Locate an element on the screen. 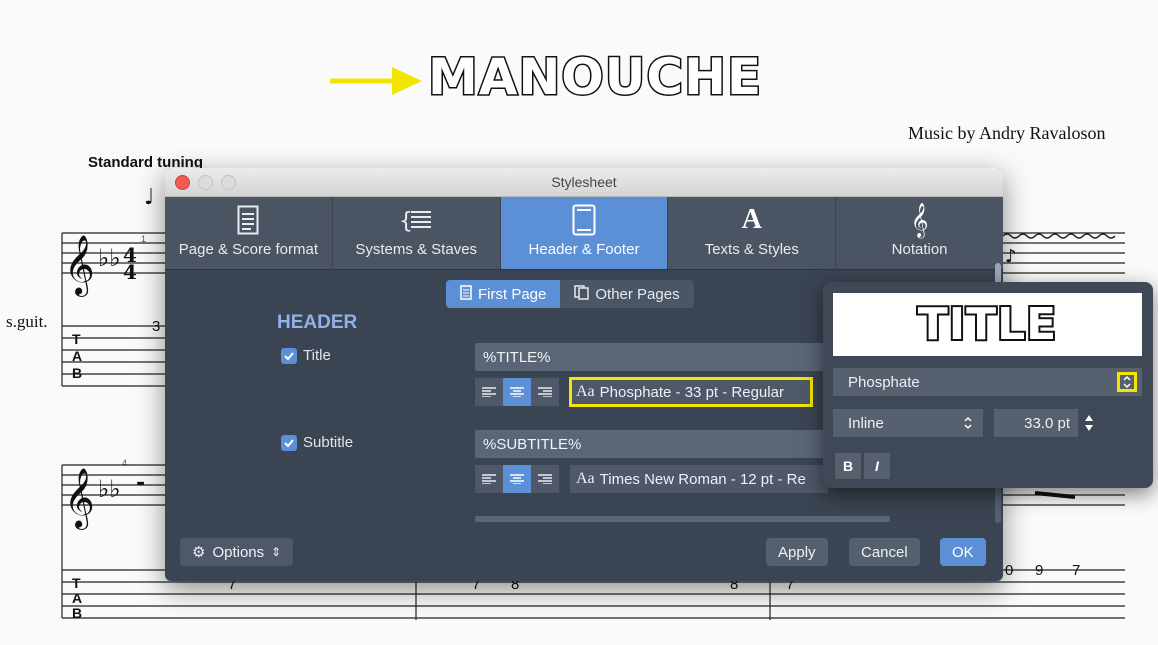 The width and height of the screenshot is (1158, 645). tab-header-footer: Header & Footer is located at coordinates (584, 233).